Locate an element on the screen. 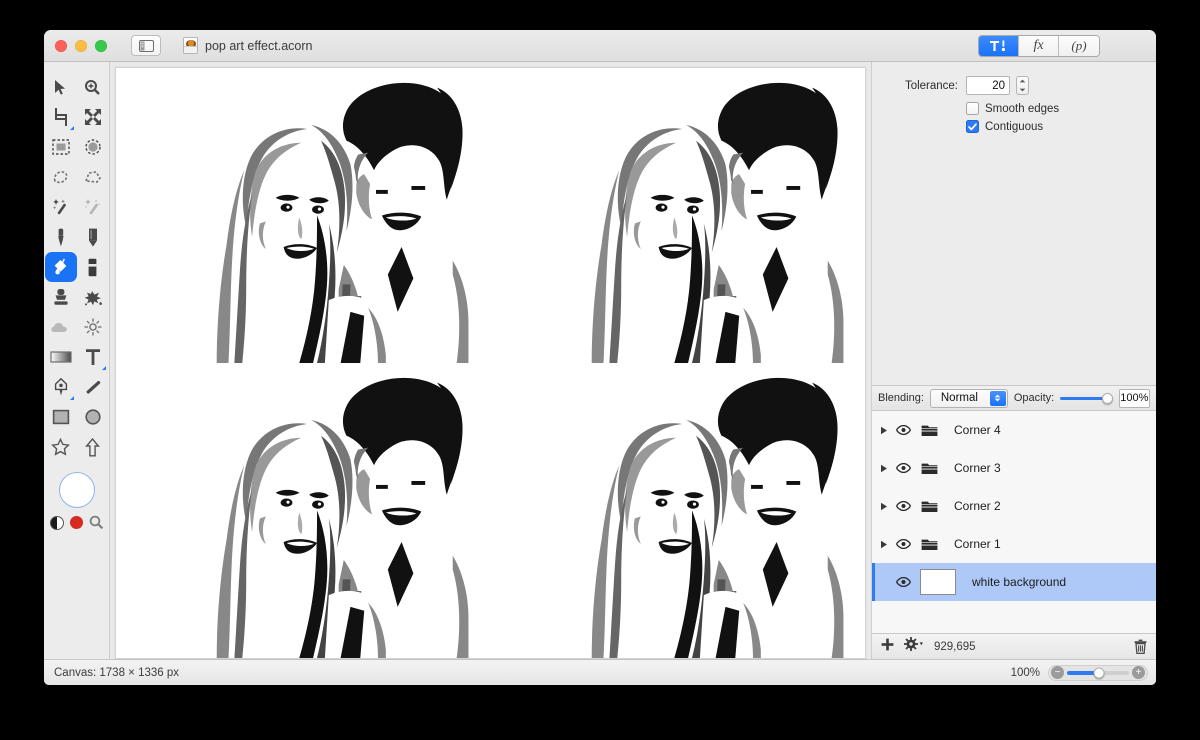 This screenshot has width=1200, height=740. zoom-controls: 100% − + is located at coordinates (1079, 672).